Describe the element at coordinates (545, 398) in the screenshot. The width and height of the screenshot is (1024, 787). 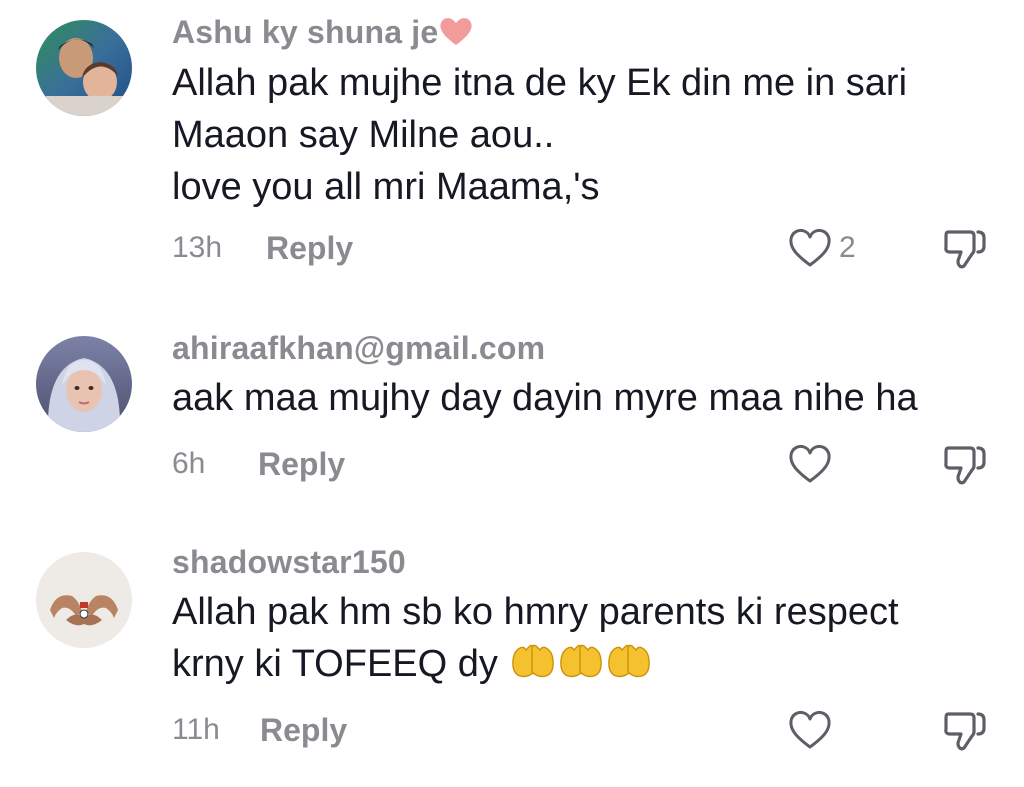
I see `comment-line: aak maa mujhy day dayin myre maa nihe ha` at that location.